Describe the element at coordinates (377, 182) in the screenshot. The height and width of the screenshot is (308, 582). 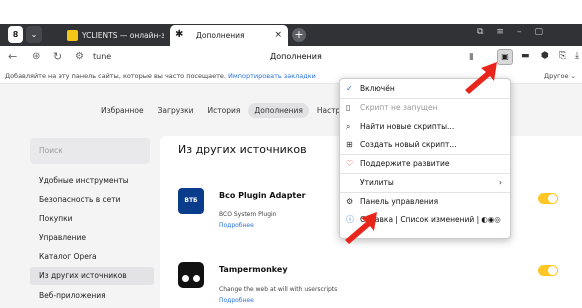
I see `menu-label: Утилиты` at that location.